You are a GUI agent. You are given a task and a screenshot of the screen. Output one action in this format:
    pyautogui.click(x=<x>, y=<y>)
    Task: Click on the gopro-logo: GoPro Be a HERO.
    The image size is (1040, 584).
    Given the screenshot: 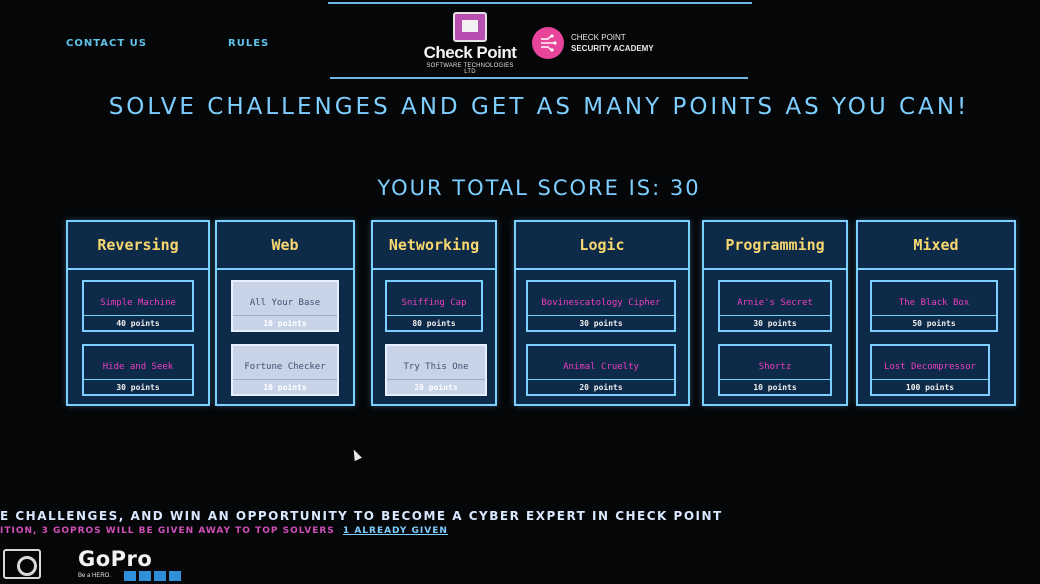 What is the action you would take?
    pyautogui.click(x=130, y=564)
    